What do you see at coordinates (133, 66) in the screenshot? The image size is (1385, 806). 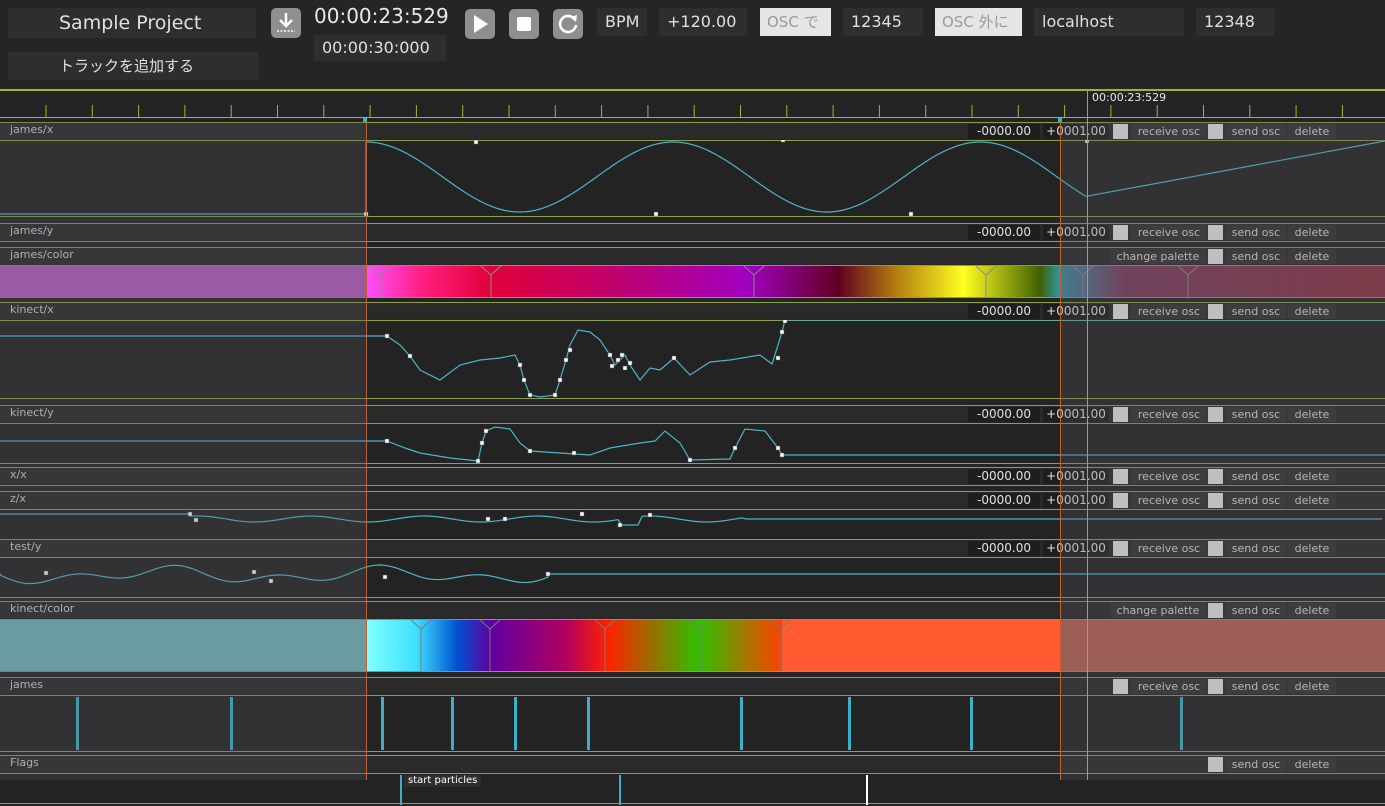 I see `add-track-button: トラックを追加する` at bounding box center [133, 66].